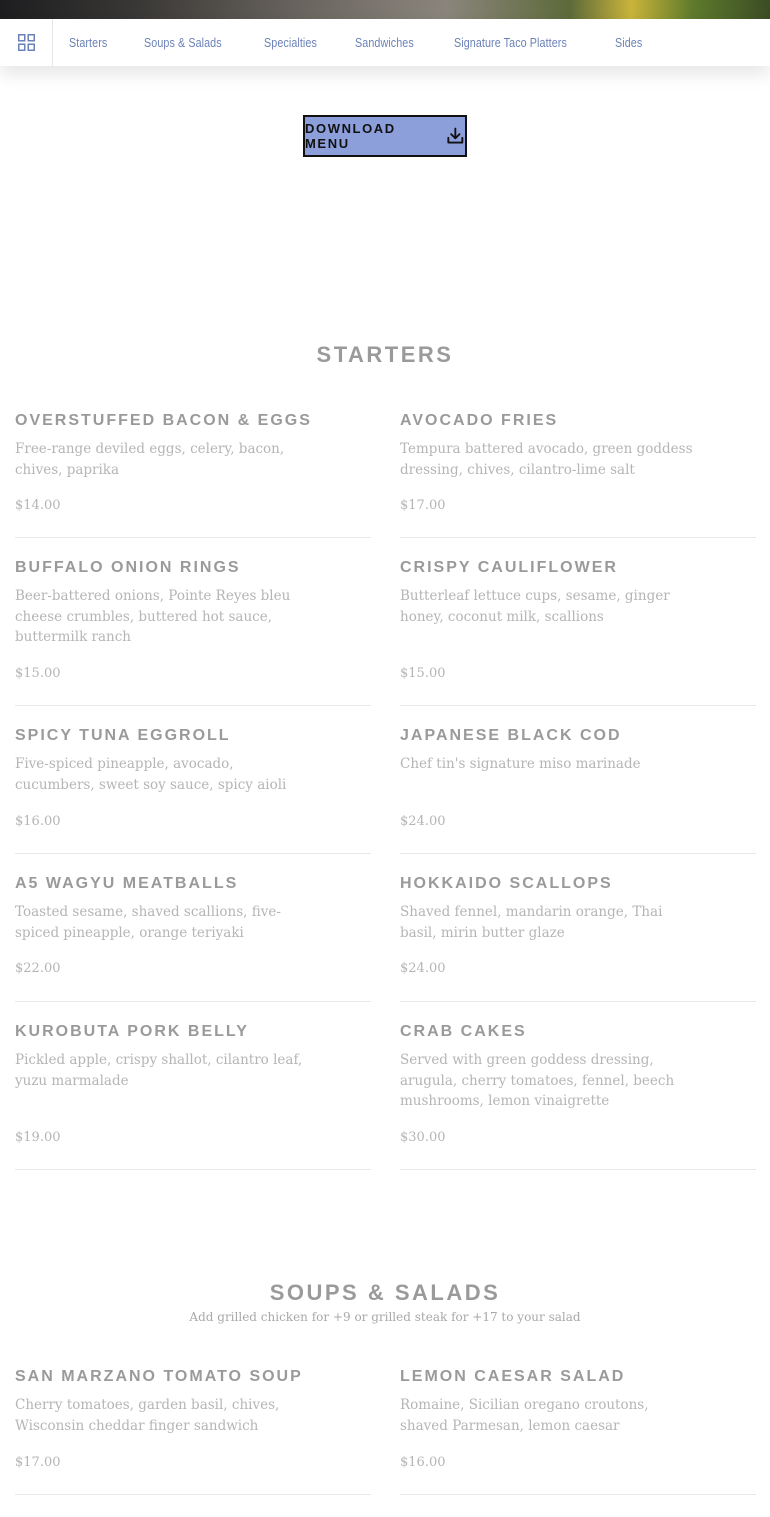  What do you see at coordinates (506, 883) in the screenshot?
I see `menu-item-name: HOKKAIDO SCALLOPS` at bounding box center [506, 883].